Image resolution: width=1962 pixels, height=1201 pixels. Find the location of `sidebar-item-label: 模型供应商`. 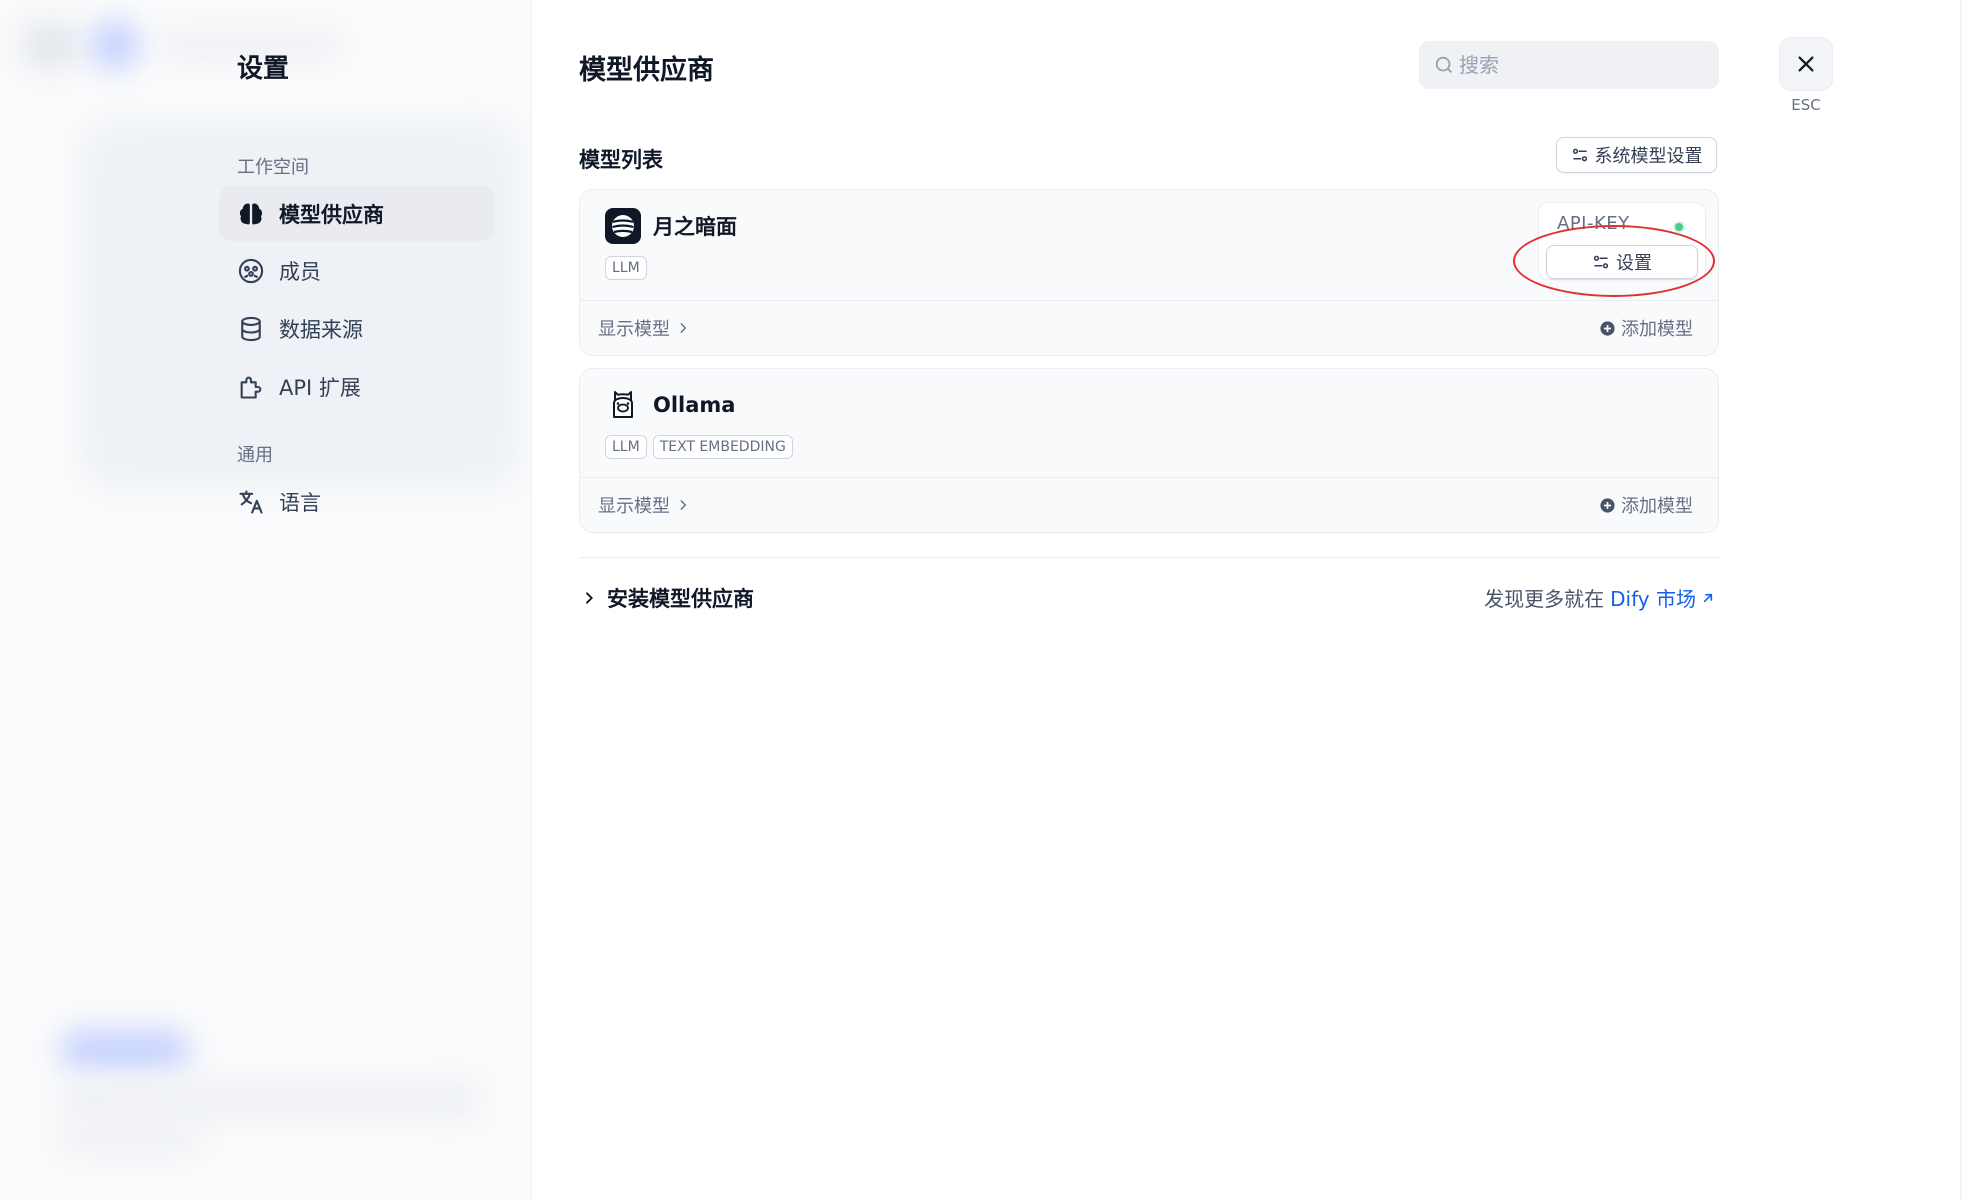

sidebar-item-label: 模型供应商 is located at coordinates (331, 214).